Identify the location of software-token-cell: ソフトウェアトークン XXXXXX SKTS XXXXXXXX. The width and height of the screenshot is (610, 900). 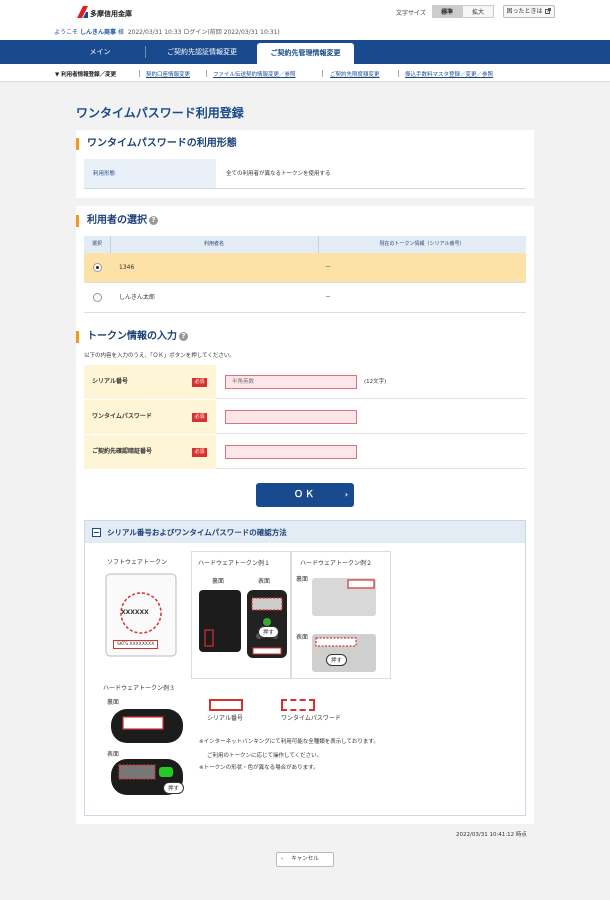
(143, 615).